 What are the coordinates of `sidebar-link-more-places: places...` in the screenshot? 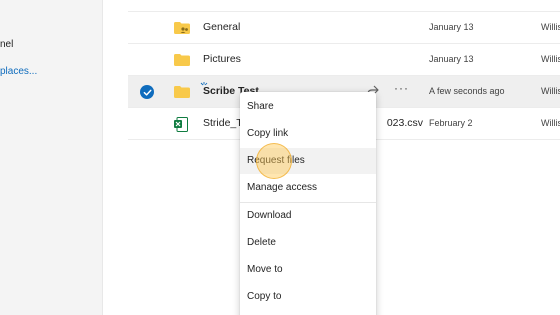 It's located at (18, 71).